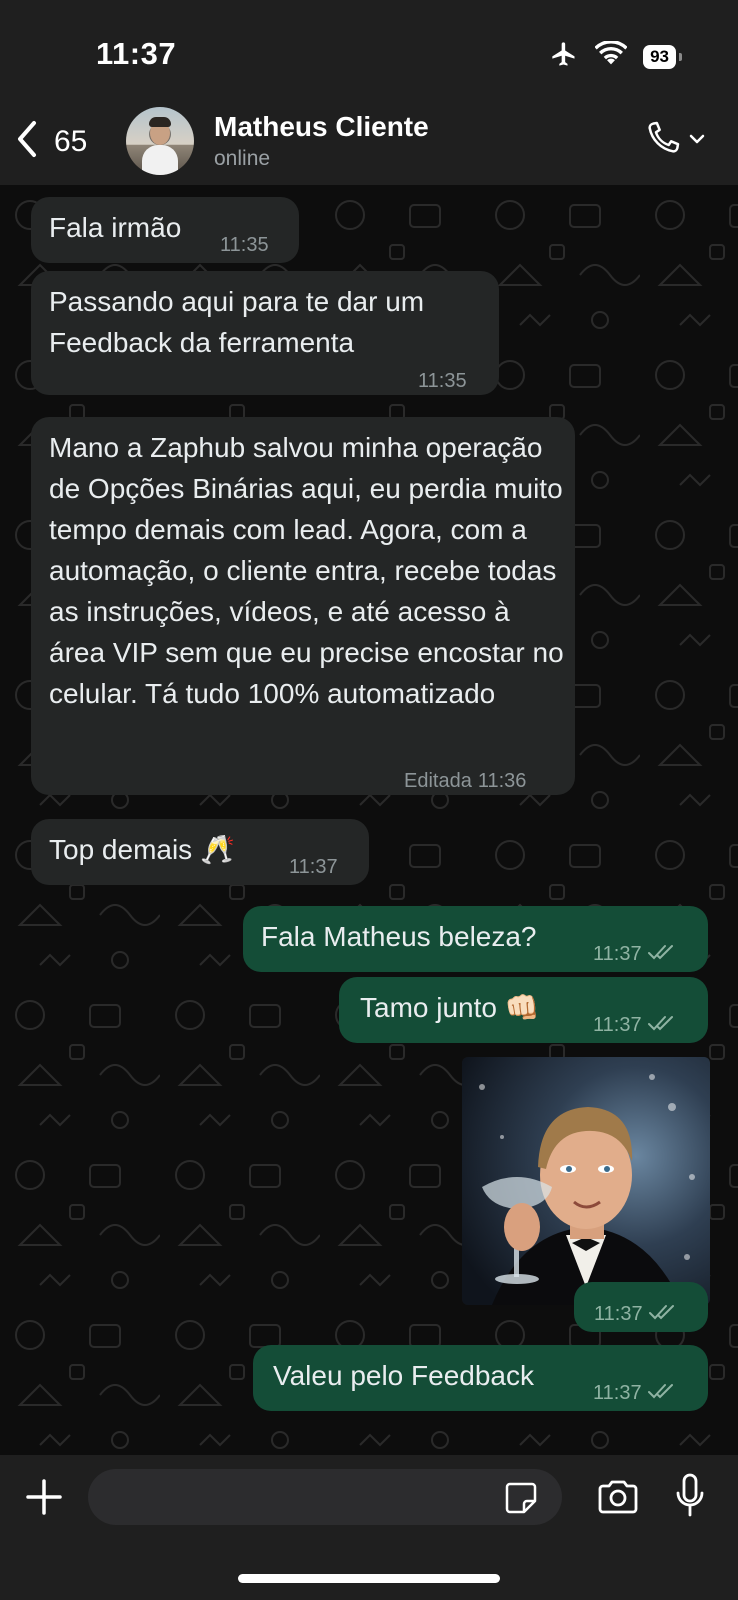 The width and height of the screenshot is (738, 1600). I want to click on message-image, so click(586, 1181).